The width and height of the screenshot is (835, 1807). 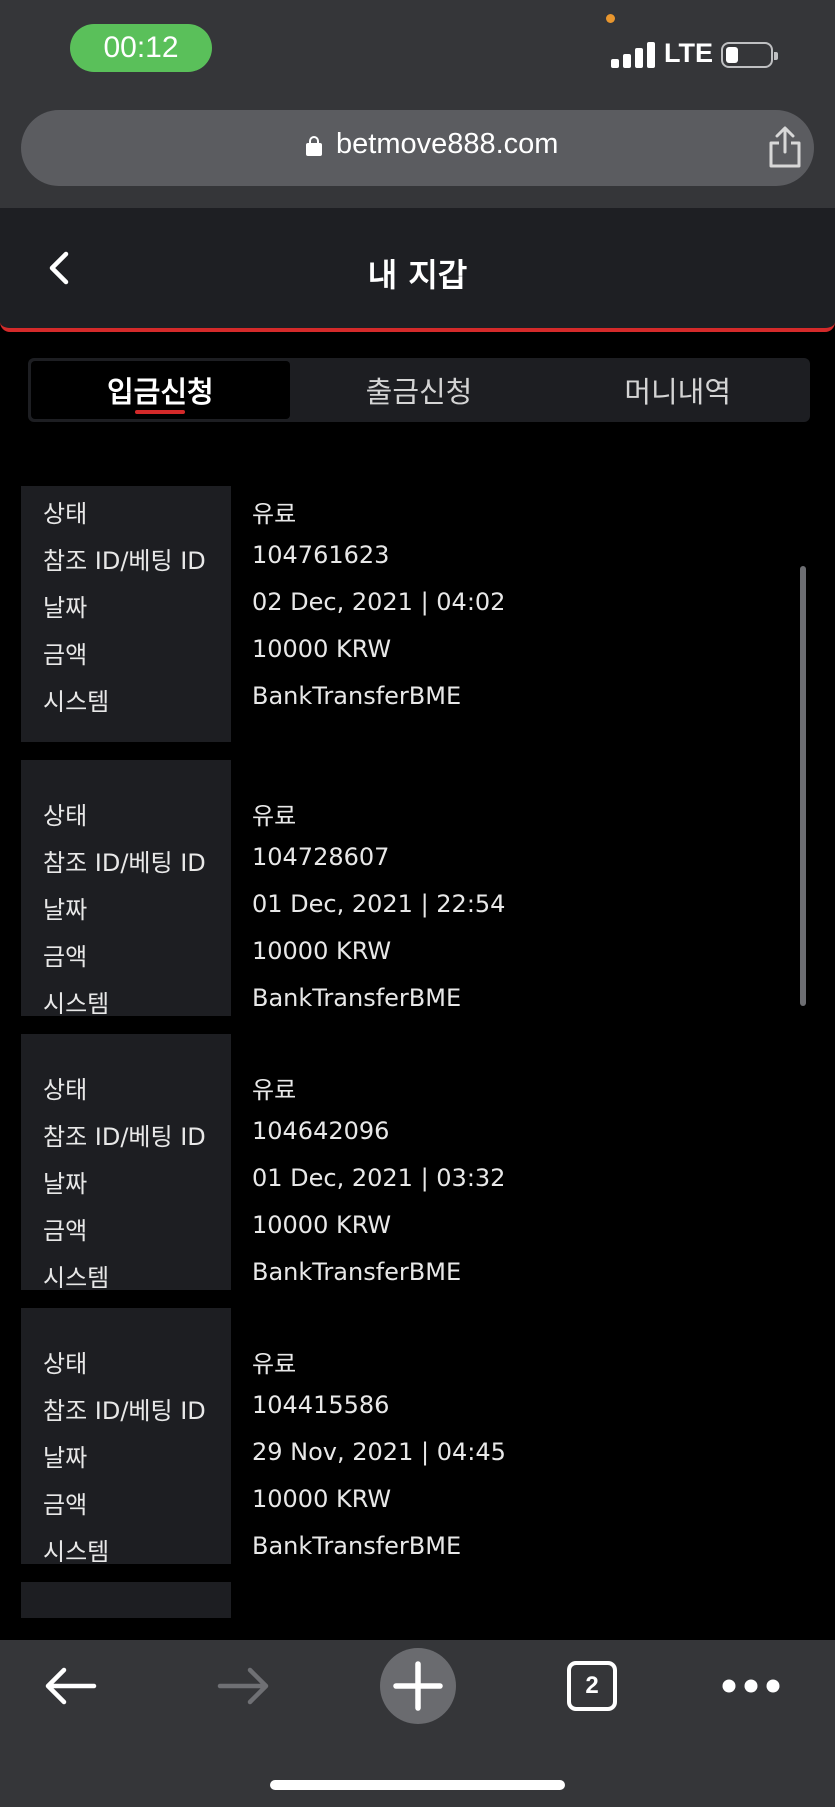 I want to click on tab-withdraw-request: 출금신청, so click(x=419, y=390).